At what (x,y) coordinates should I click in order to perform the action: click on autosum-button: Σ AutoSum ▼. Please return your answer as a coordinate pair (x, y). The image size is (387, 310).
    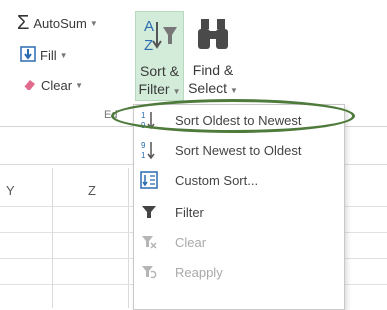
    Looking at the image, I should click on (57, 23).